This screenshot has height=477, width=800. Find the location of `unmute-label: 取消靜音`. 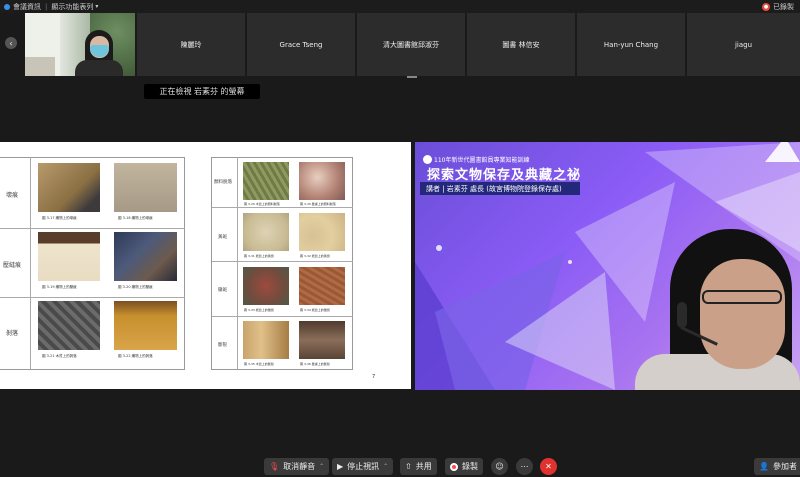

unmute-label: 取消靜音 is located at coordinates (299, 466).